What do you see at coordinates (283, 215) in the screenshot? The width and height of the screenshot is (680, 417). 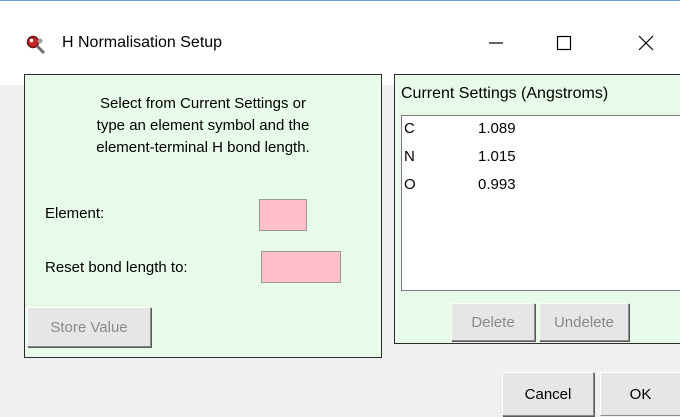 I see `element-input` at bounding box center [283, 215].